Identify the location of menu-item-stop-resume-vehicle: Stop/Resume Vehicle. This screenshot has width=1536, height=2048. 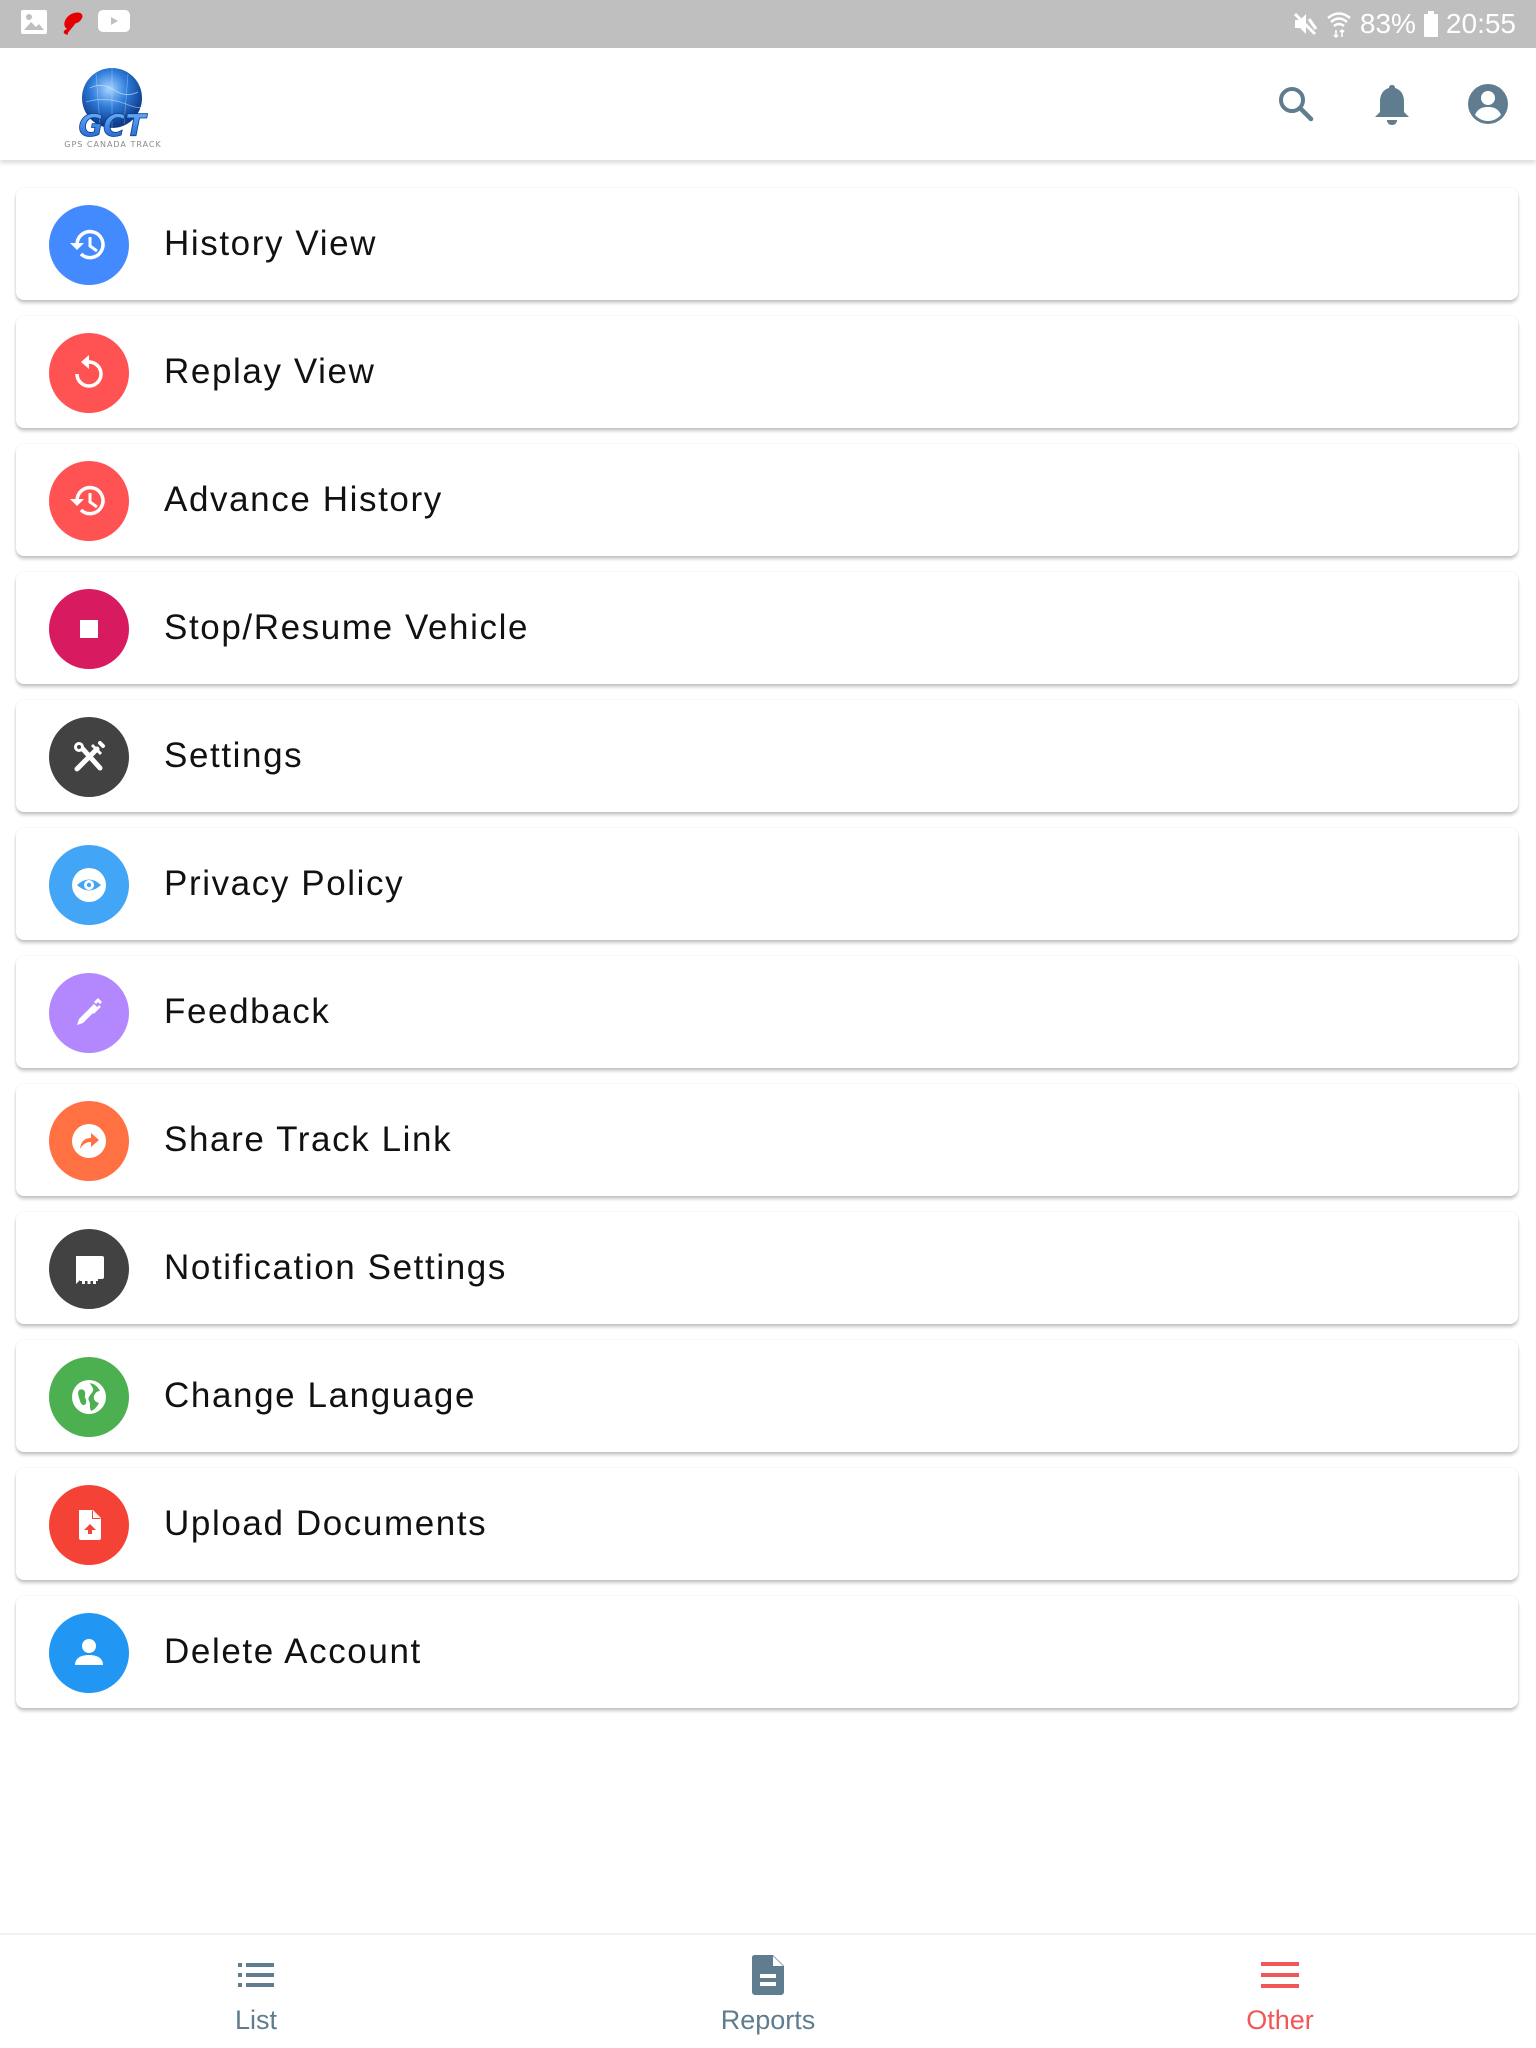
(767, 628).